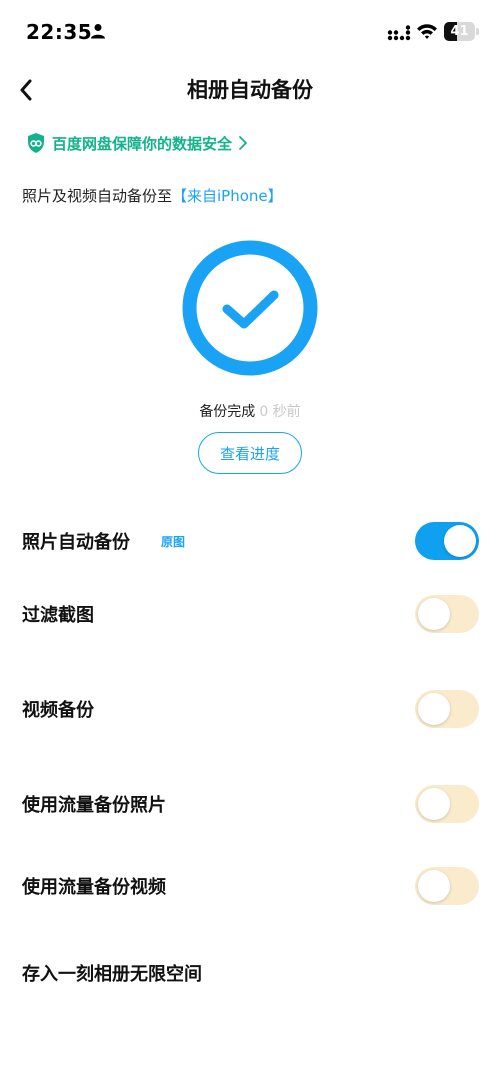 Image resolution: width=500 pixels, height=1065 pixels. I want to click on video-backup-toggle, so click(447, 709).